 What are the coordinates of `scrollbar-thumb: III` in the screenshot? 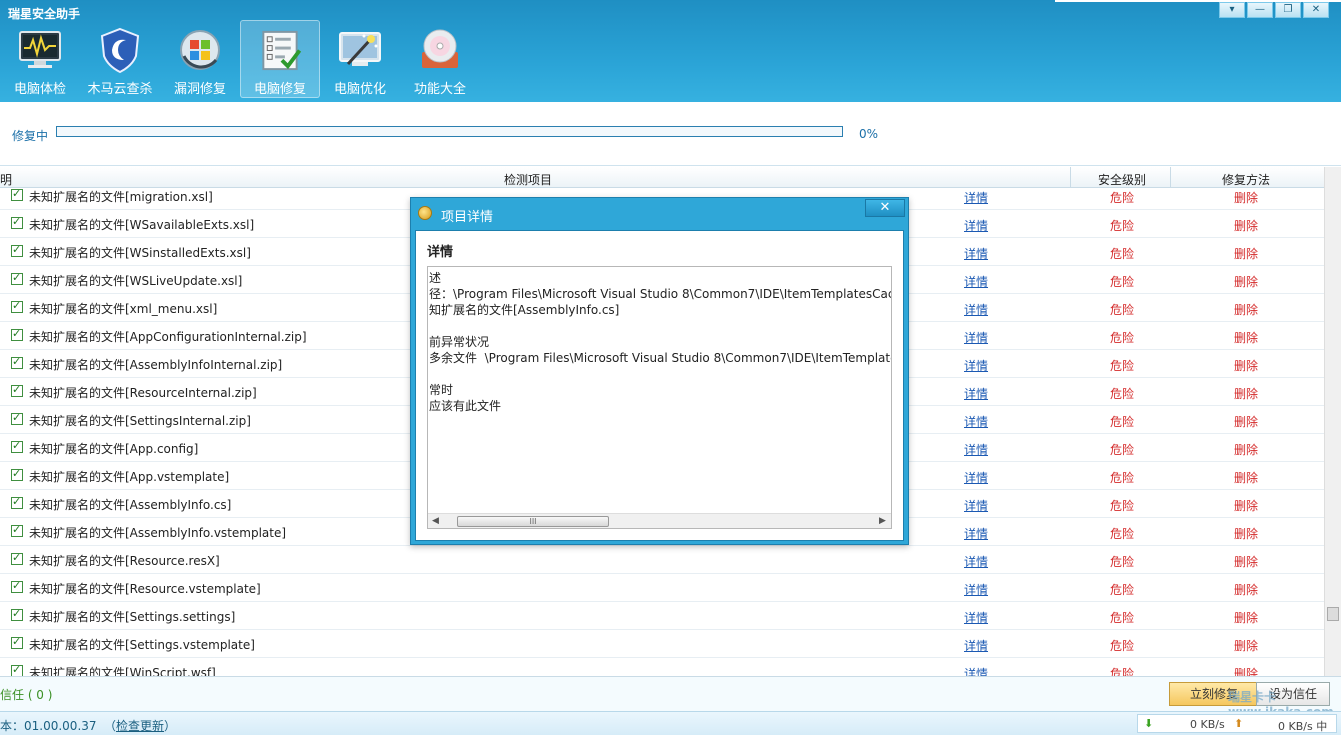 It's located at (533, 521).